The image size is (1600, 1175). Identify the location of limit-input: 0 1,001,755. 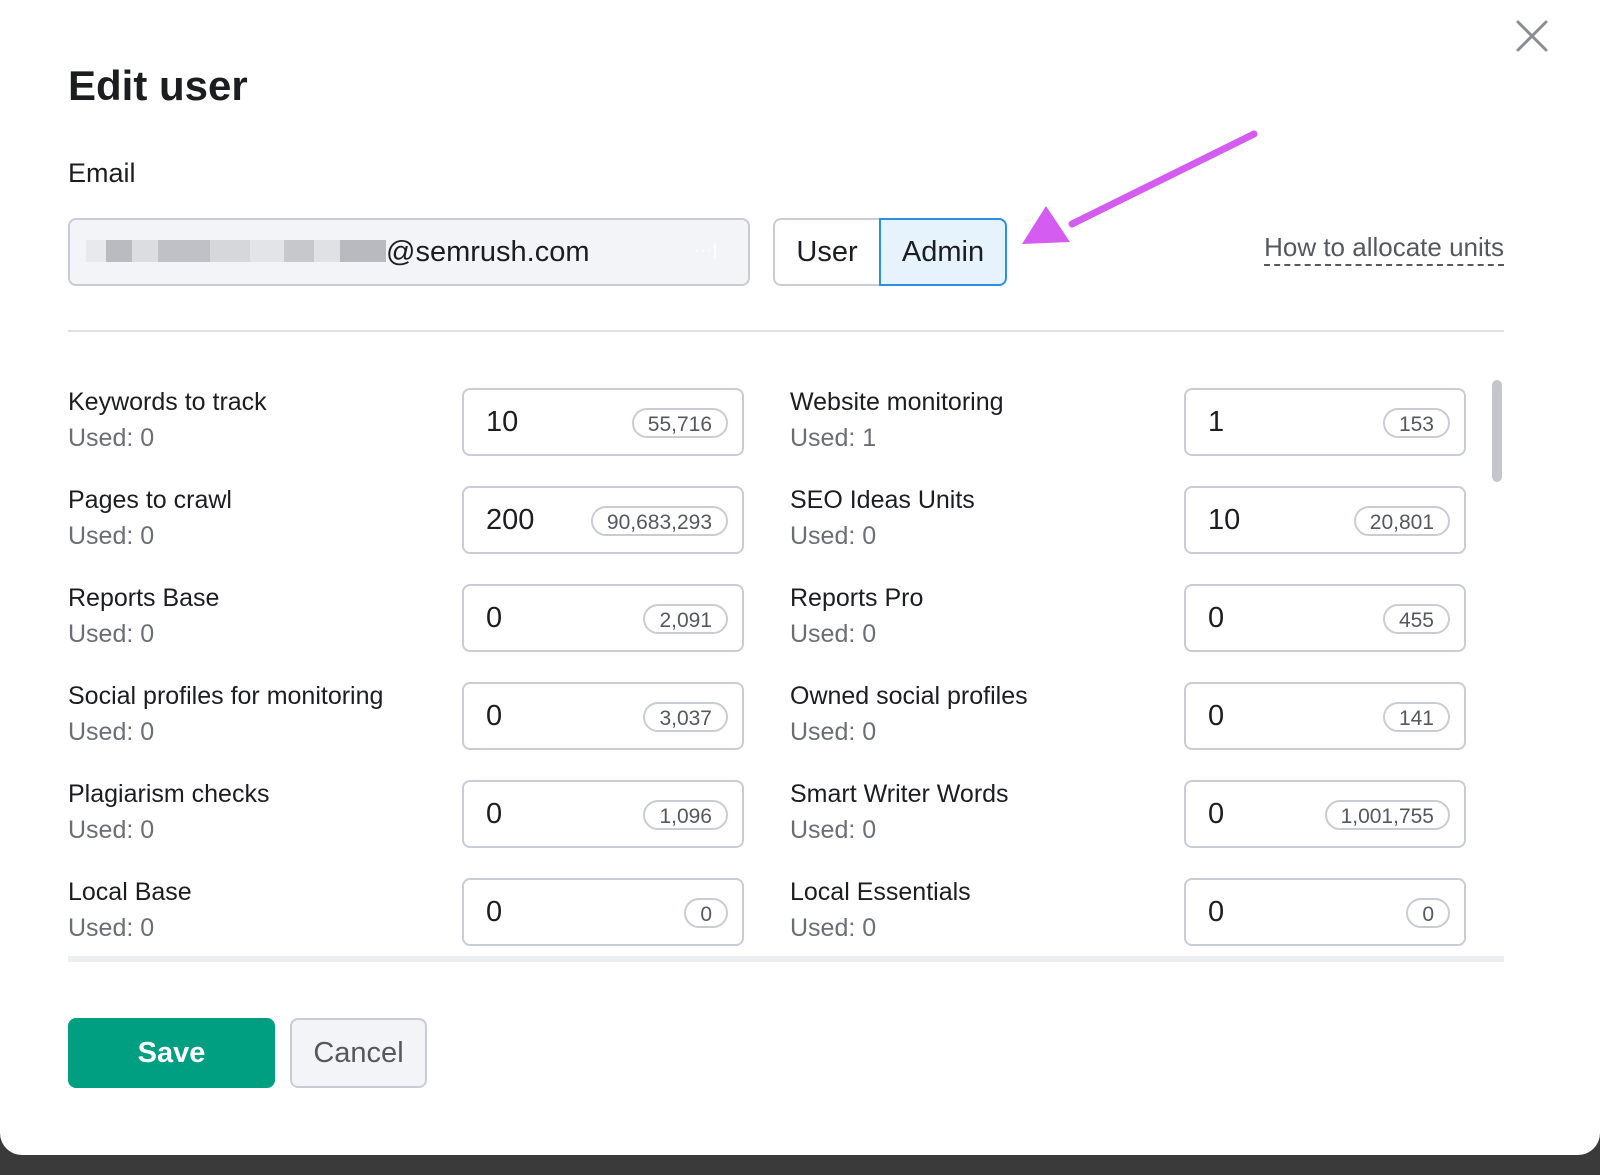
(1325, 814).